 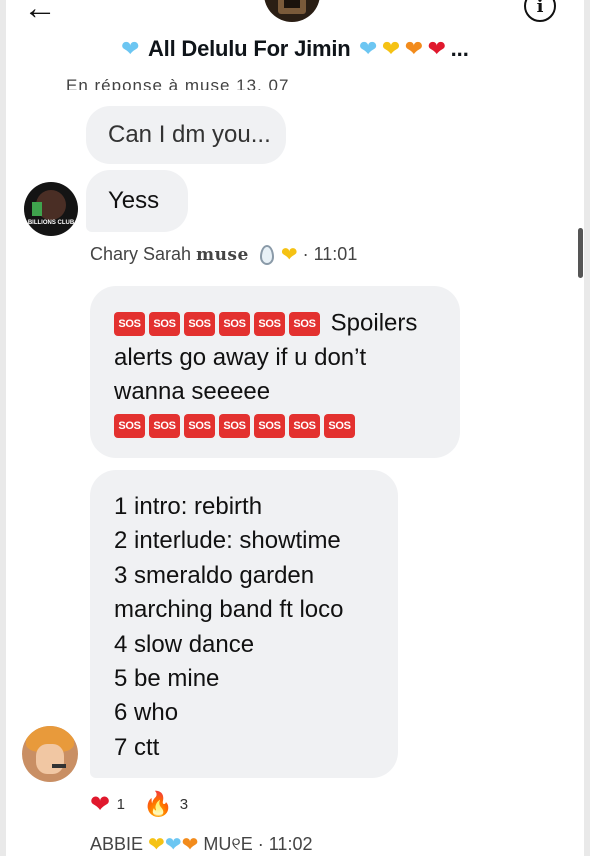 What do you see at coordinates (141, 254) in the screenshot?
I see `sender-name: Chary Sarah` at bounding box center [141, 254].